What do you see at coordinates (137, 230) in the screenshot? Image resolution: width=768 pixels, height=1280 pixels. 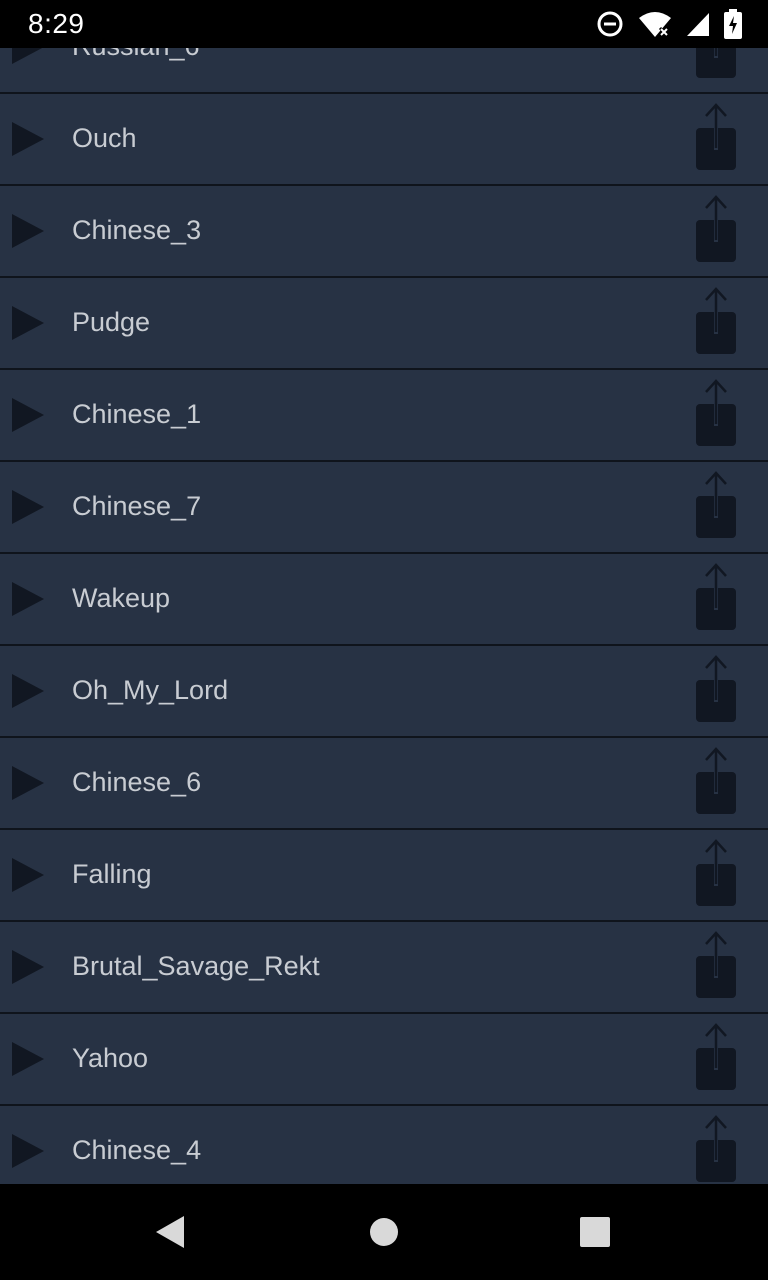 I see `sound-label: Chinese_3` at bounding box center [137, 230].